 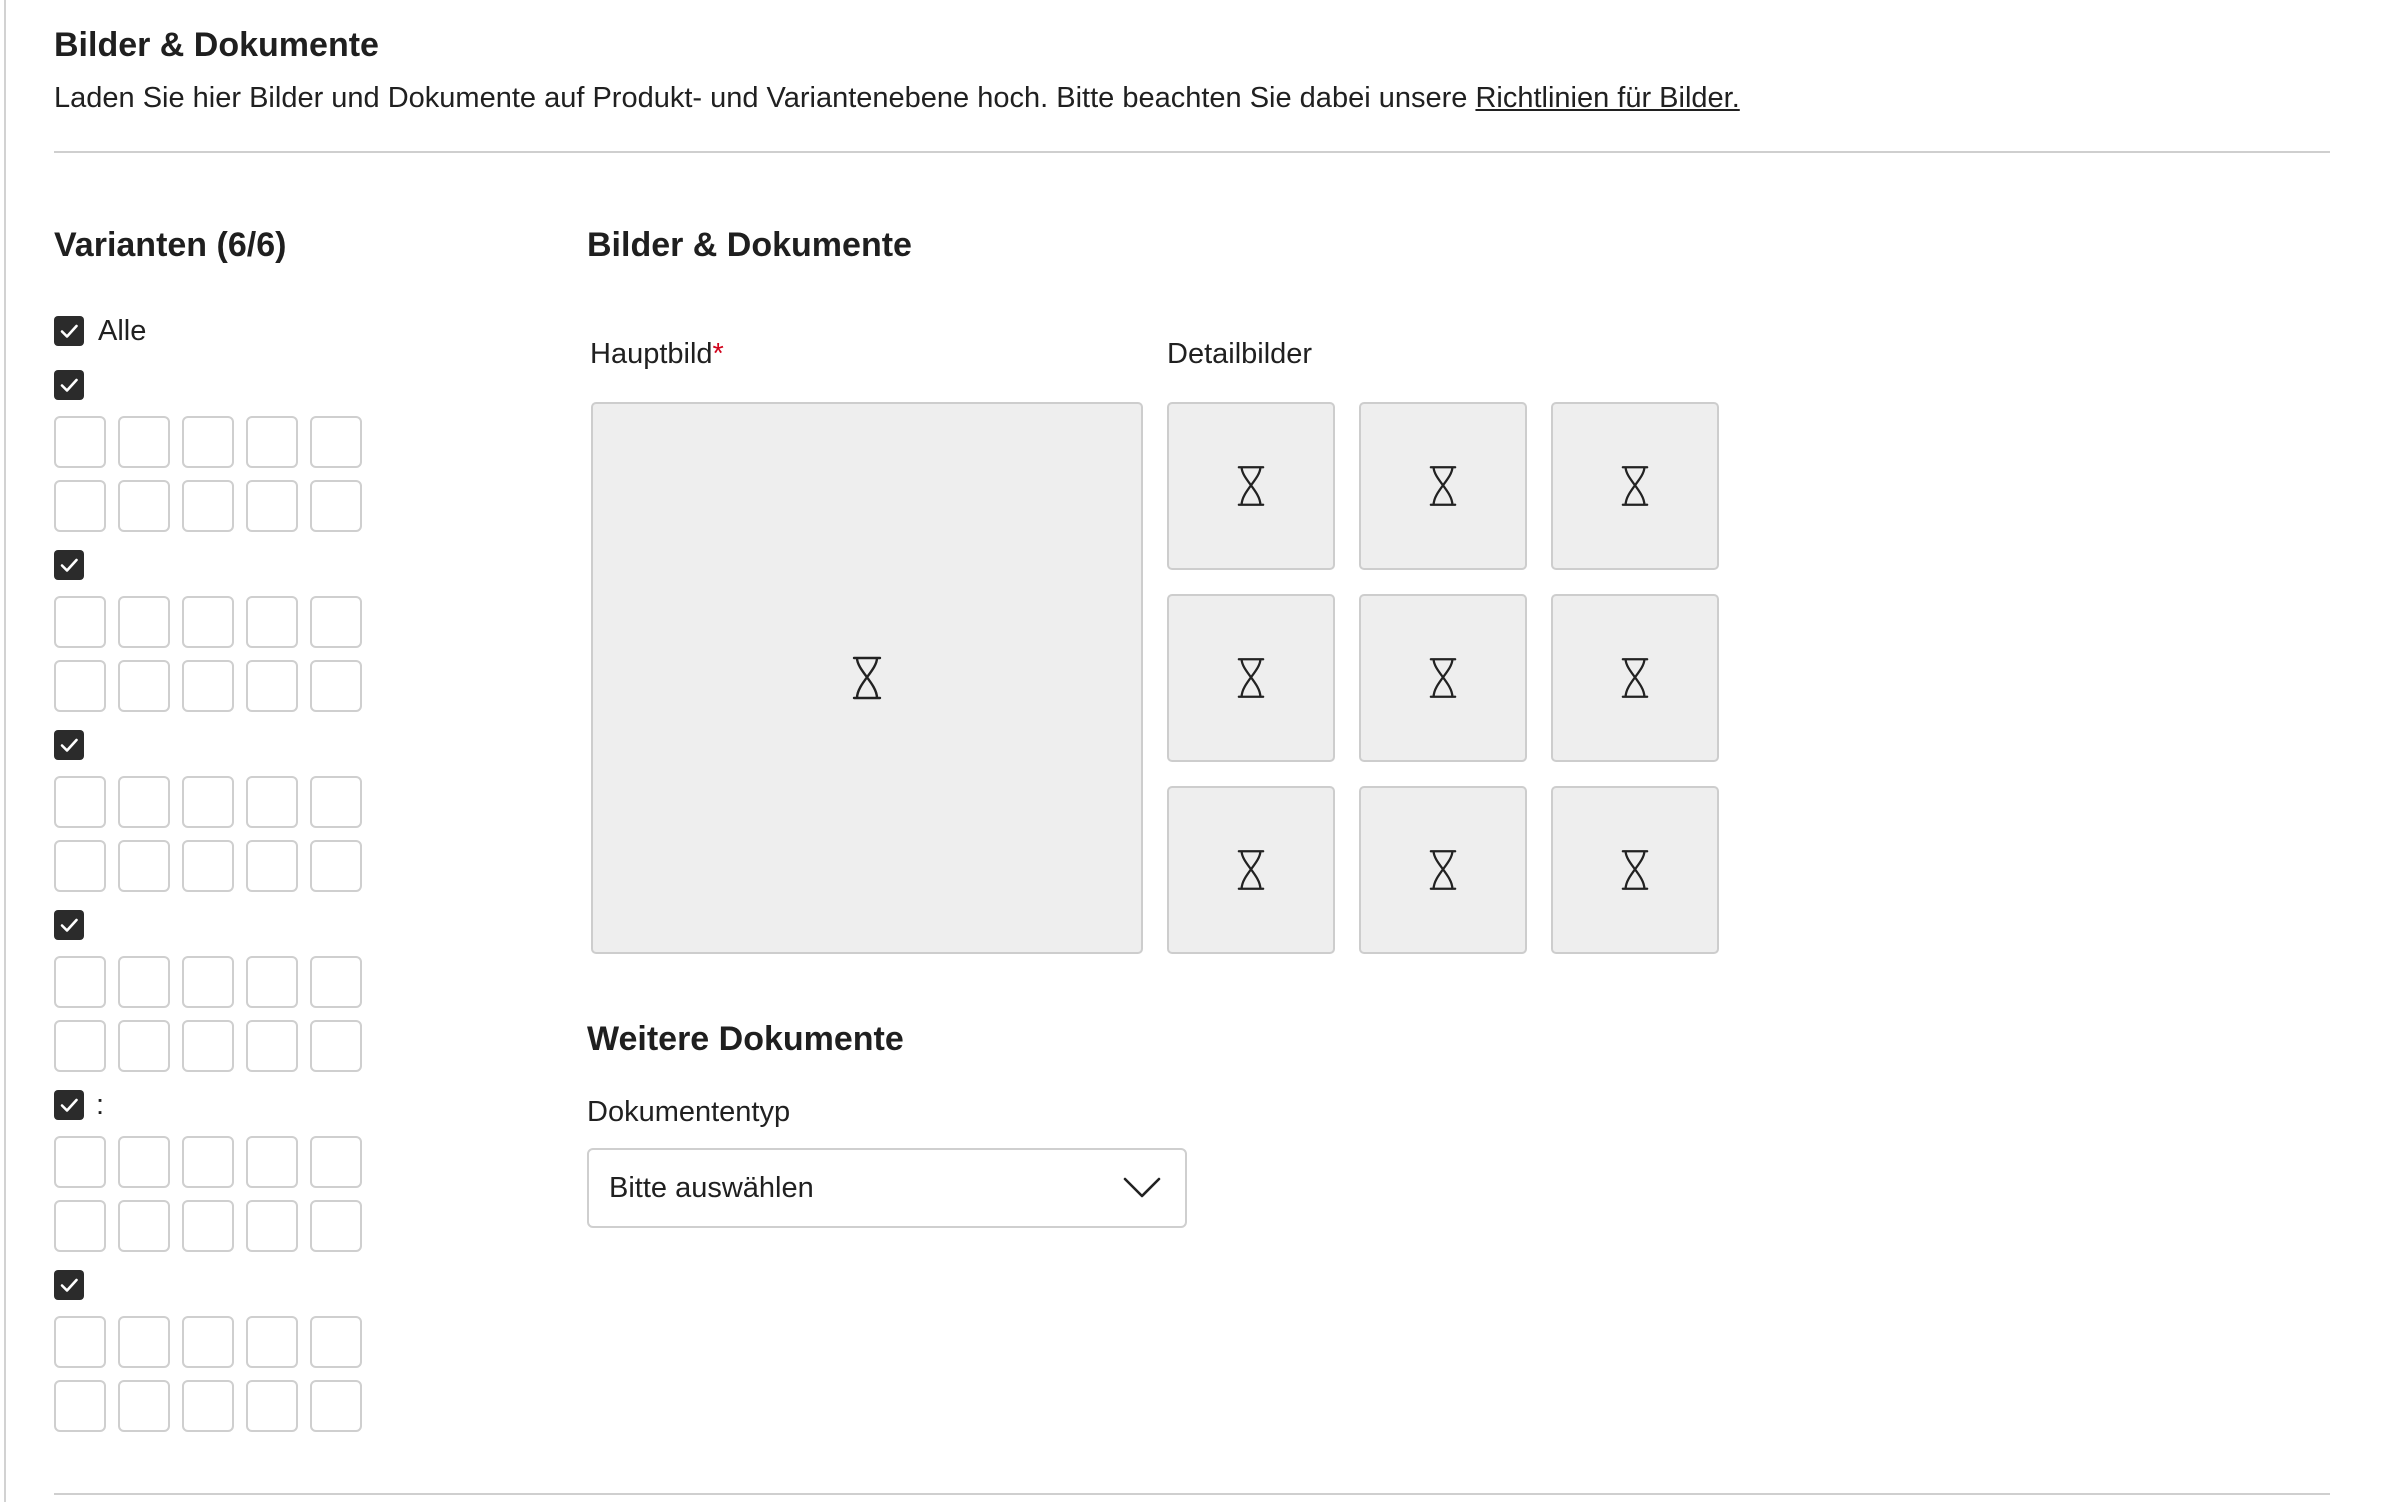 What do you see at coordinates (69, 331) in the screenshot?
I see `select-all-checkbox` at bounding box center [69, 331].